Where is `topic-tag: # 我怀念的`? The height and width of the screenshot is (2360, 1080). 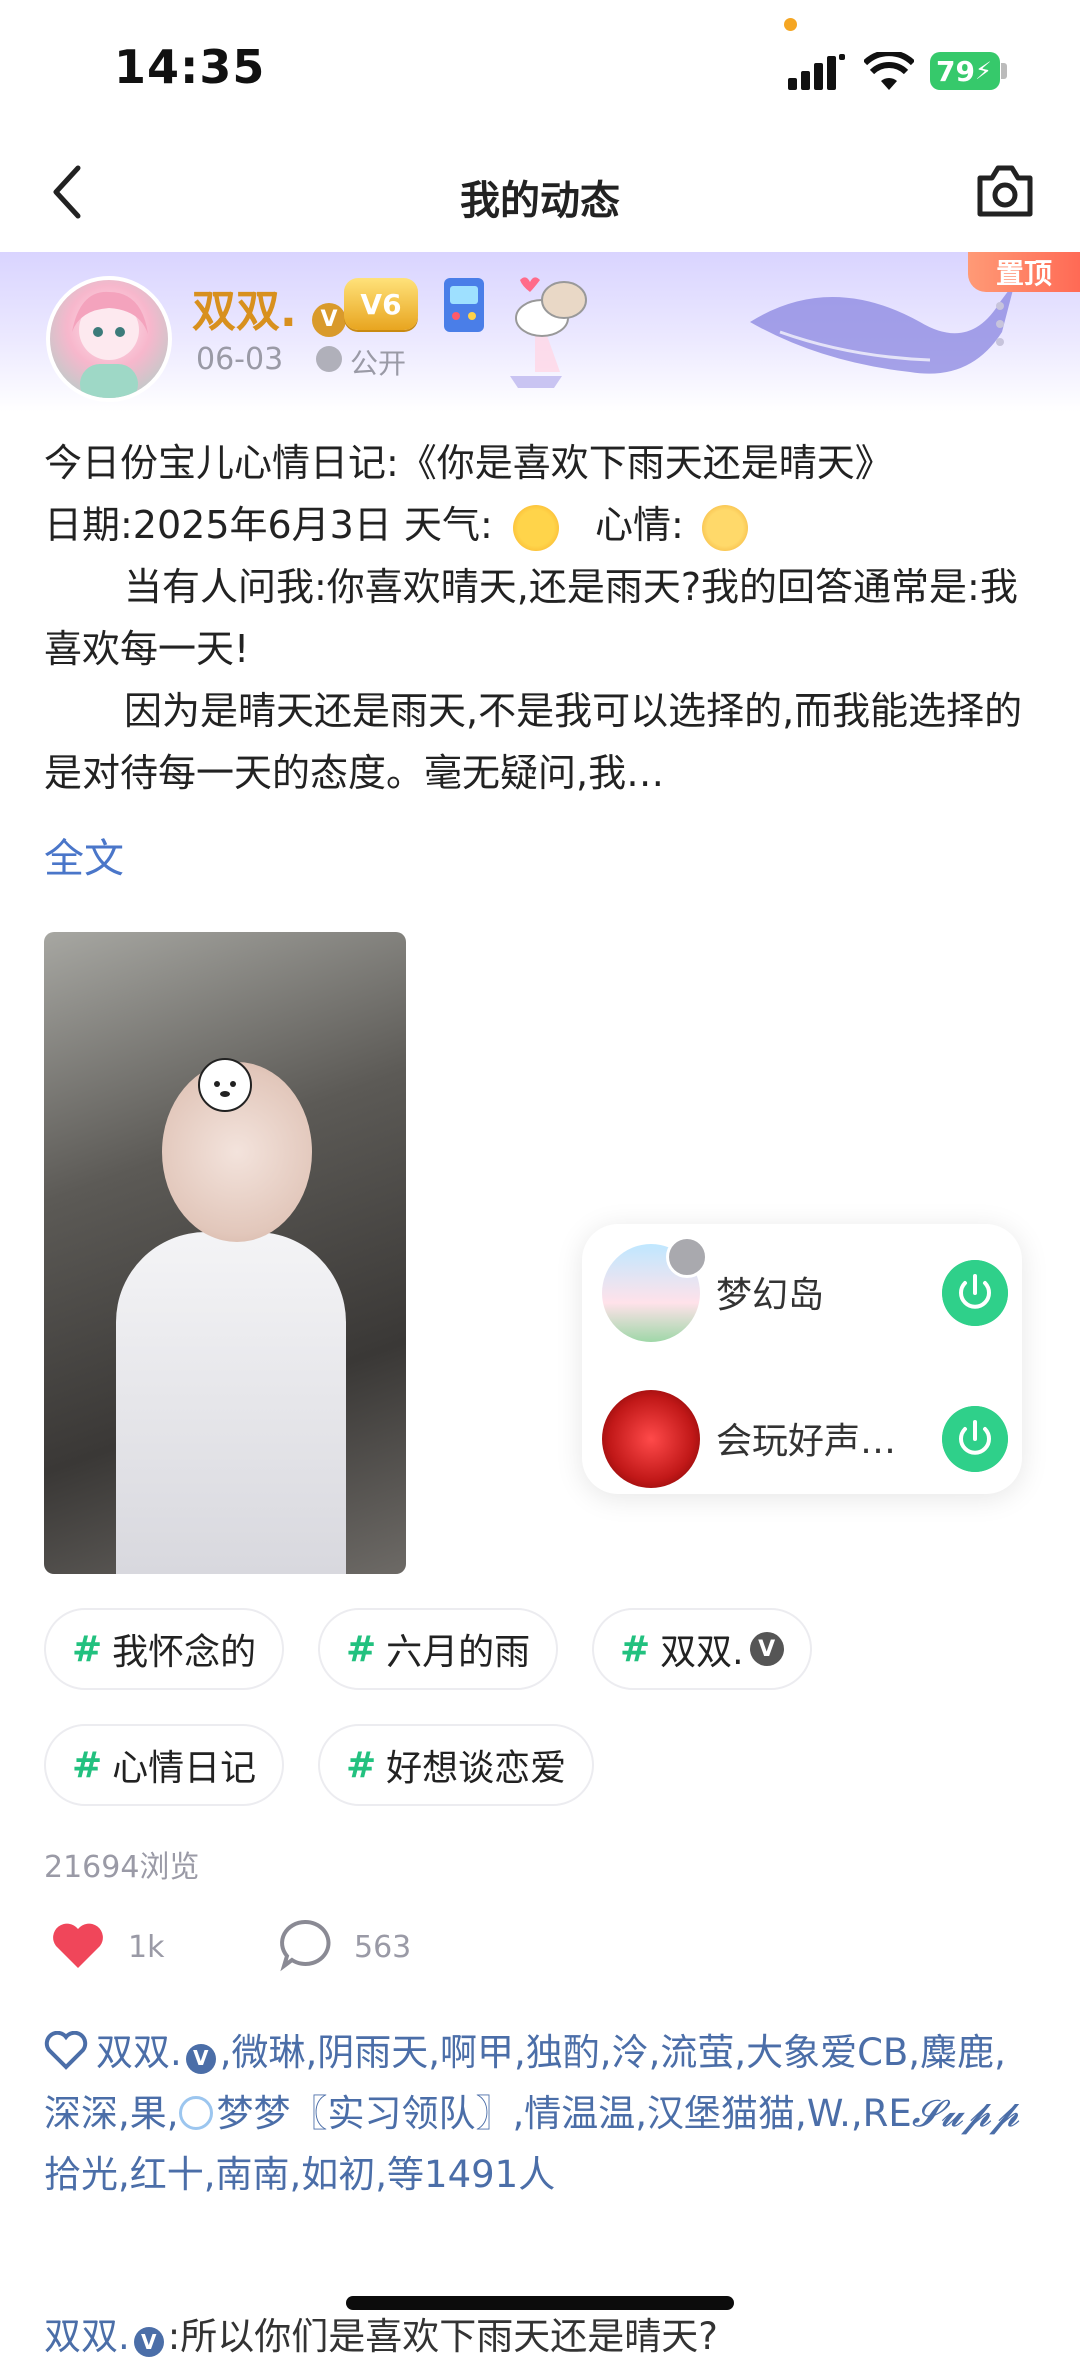 topic-tag: # 我怀念的 is located at coordinates (164, 1649).